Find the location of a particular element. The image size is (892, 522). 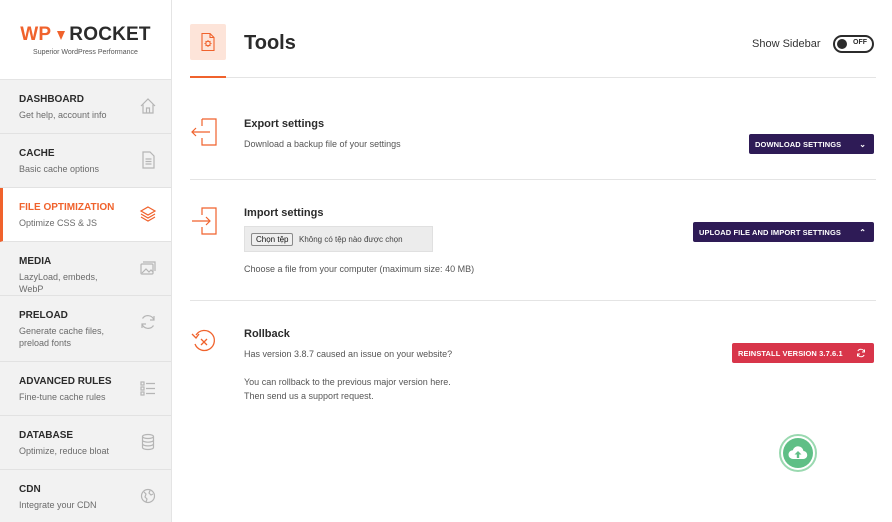

file-status: Không có tệp nào được chọn is located at coordinates (351, 239).